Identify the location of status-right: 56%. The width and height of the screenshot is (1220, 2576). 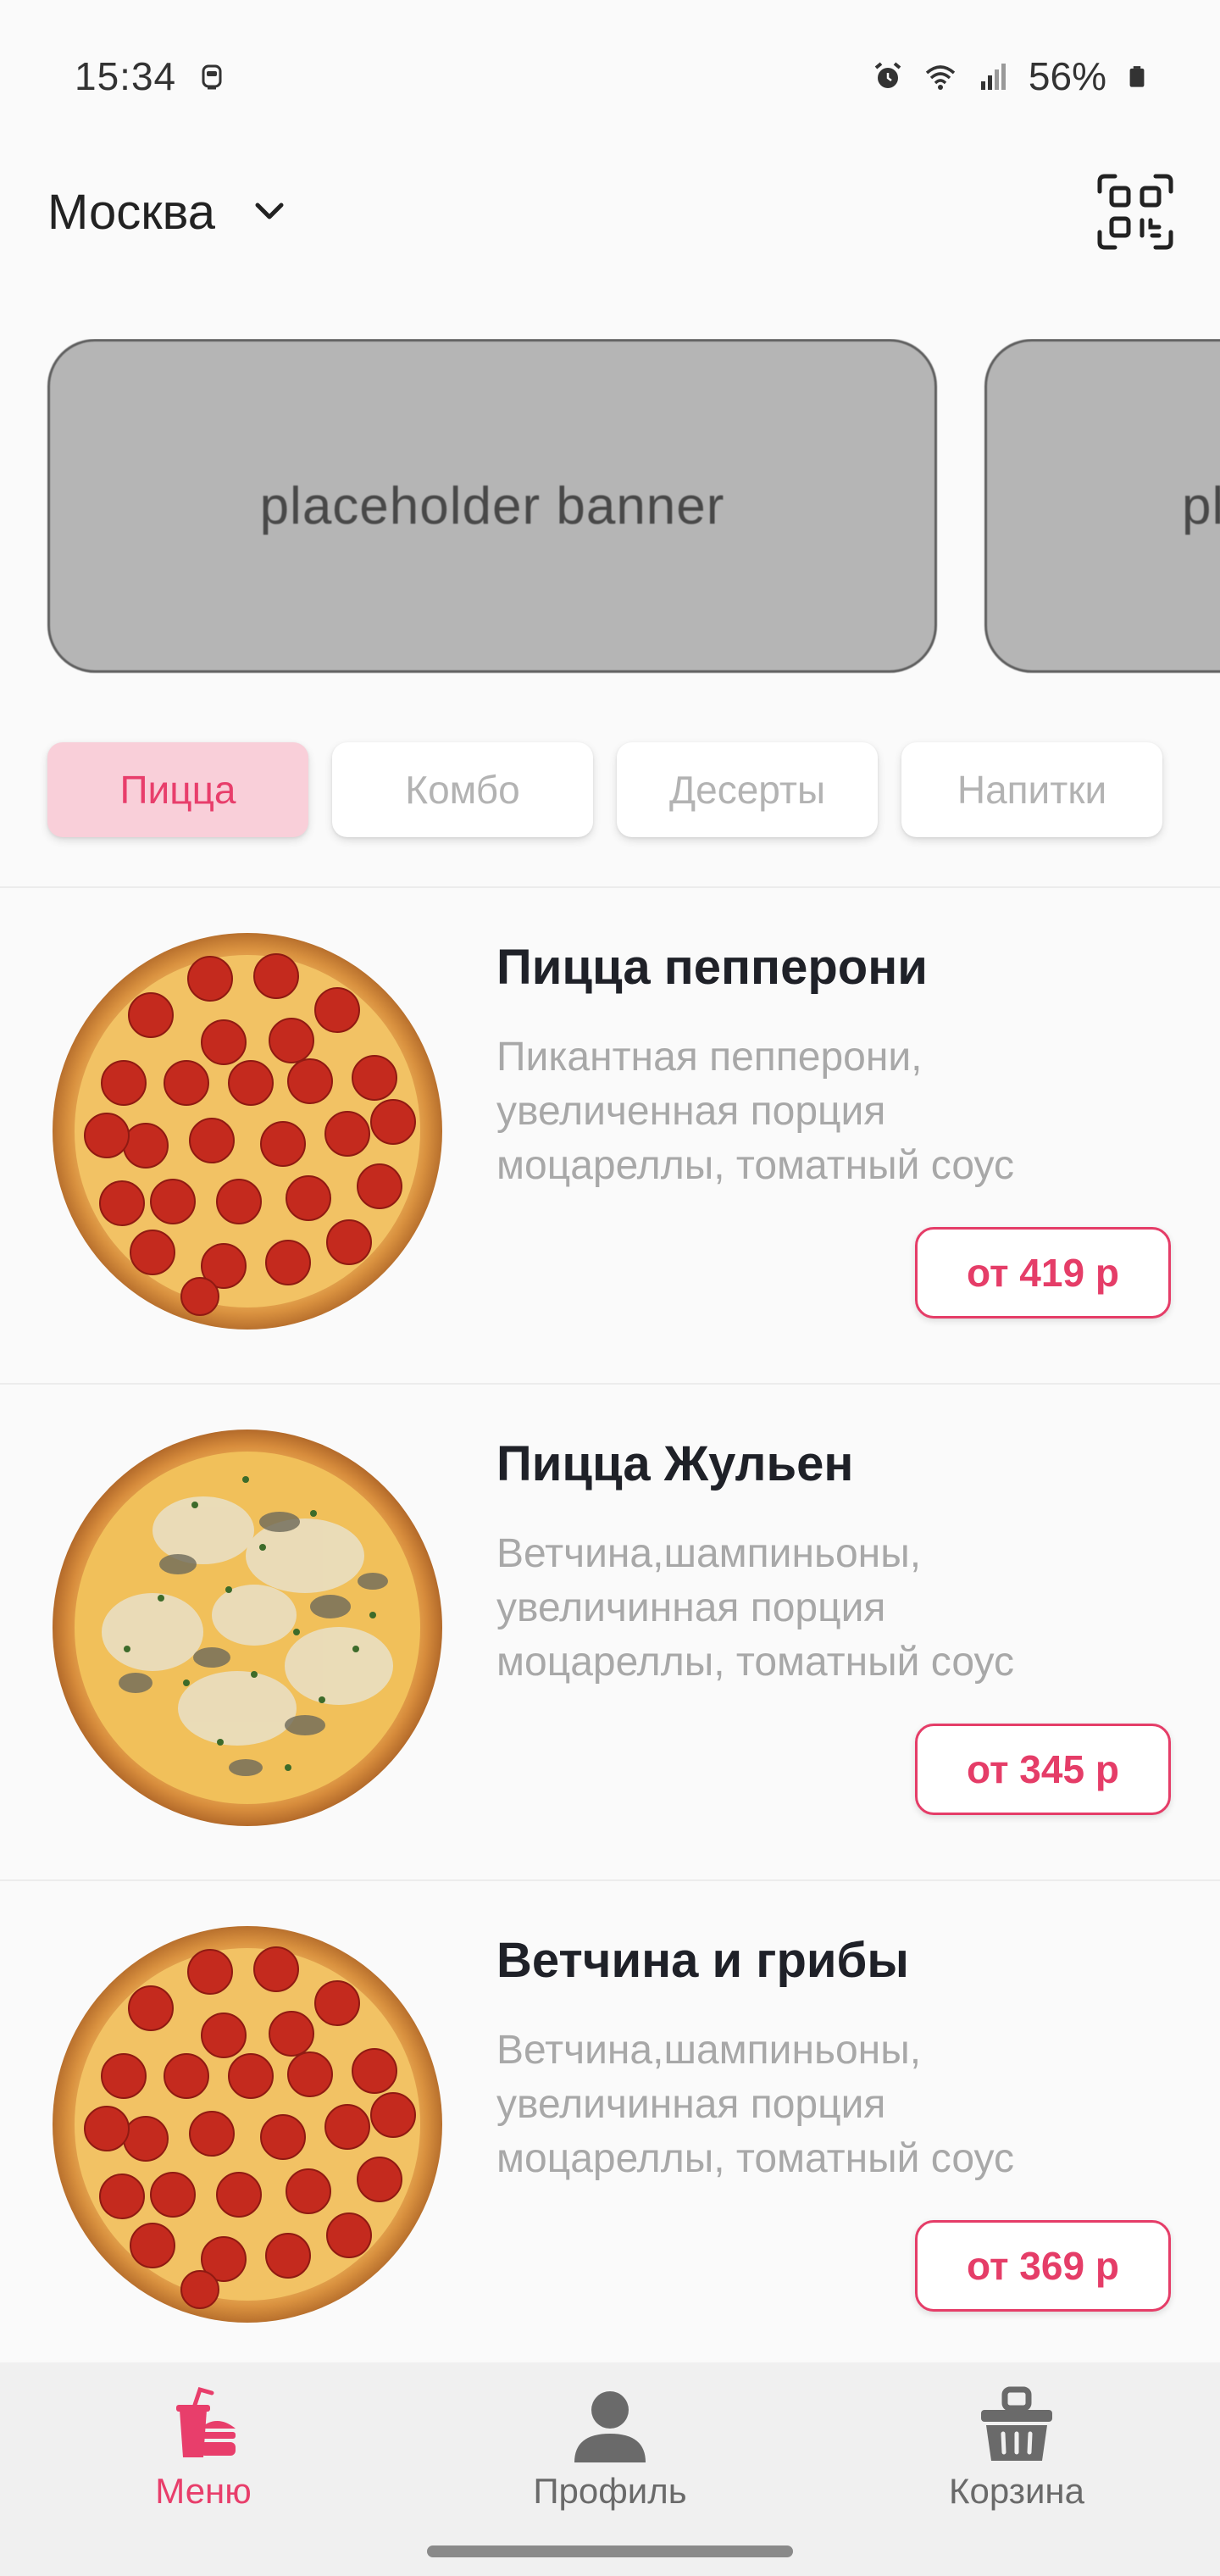
(1010, 76).